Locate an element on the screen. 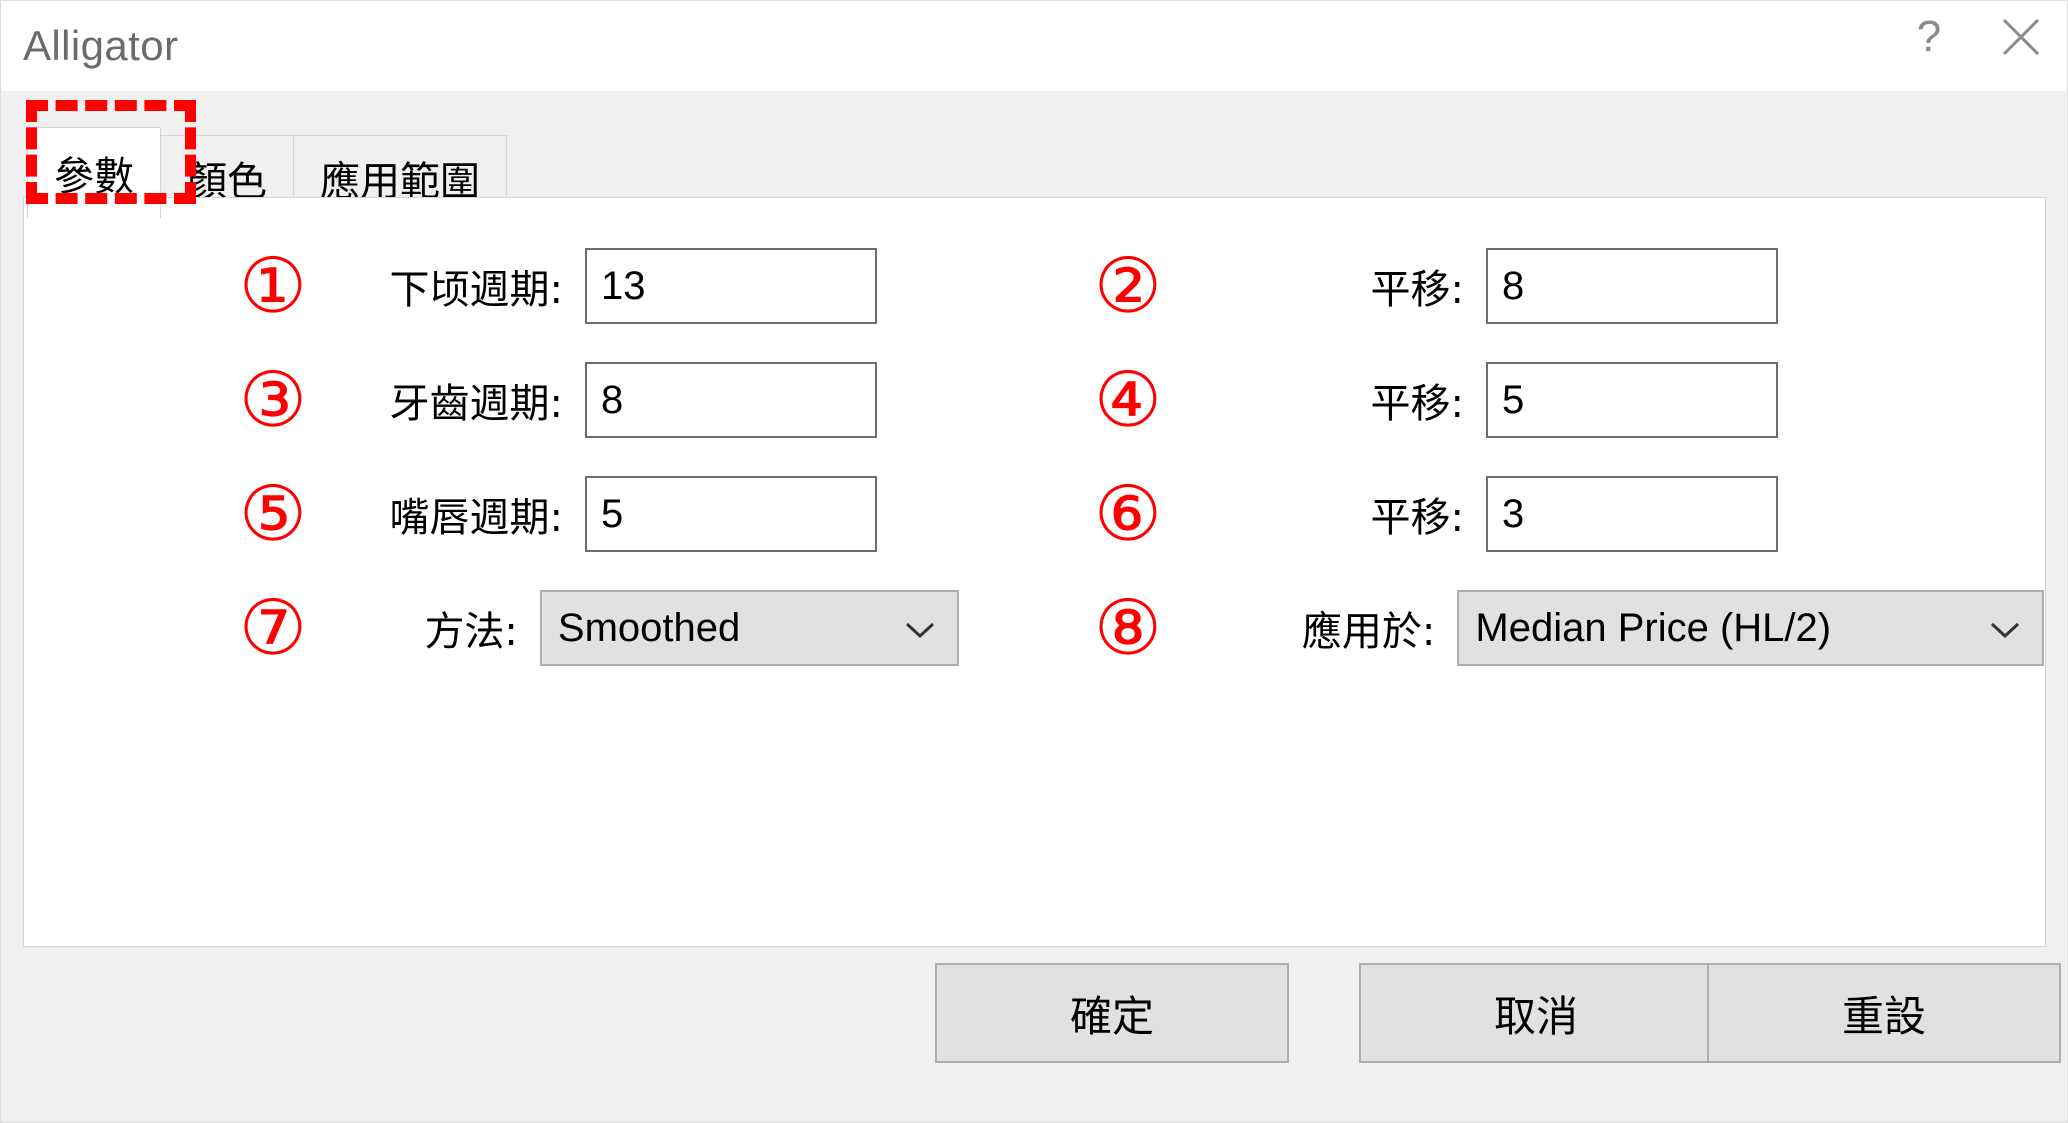 The image size is (2068, 1123). tab-parameters: 參數 is located at coordinates (94, 173).